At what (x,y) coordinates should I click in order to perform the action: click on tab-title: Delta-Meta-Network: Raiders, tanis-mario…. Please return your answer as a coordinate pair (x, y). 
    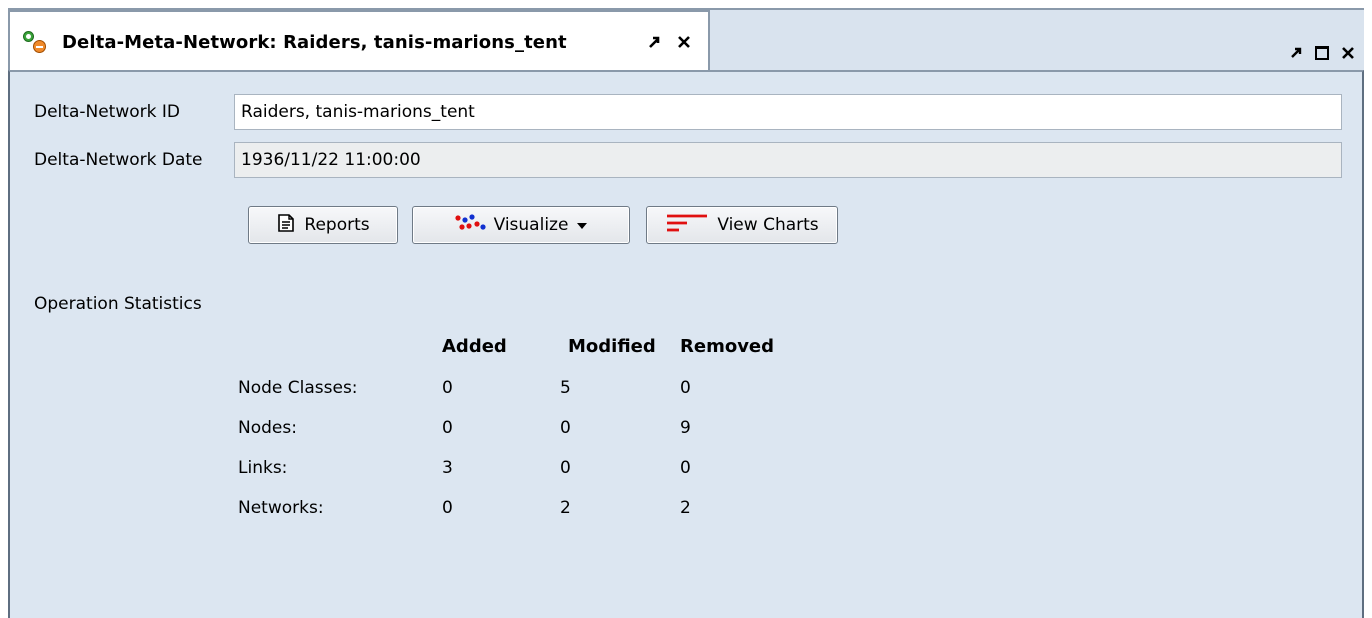
    Looking at the image, I should click on (314, 42).